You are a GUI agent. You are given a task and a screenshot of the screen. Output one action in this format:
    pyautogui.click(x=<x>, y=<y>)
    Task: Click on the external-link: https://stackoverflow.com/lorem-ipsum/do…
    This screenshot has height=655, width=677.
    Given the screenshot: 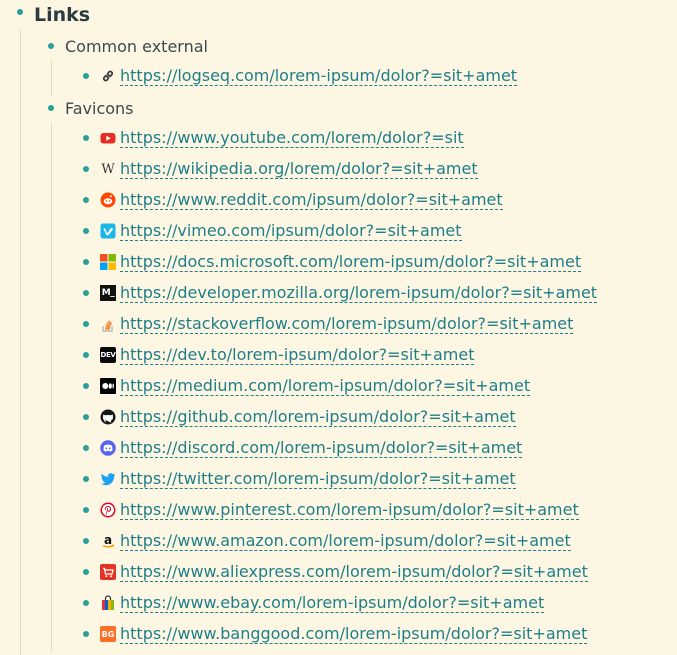 What is the action you would take?
    pyautogui.click(x=347, y=324)
    